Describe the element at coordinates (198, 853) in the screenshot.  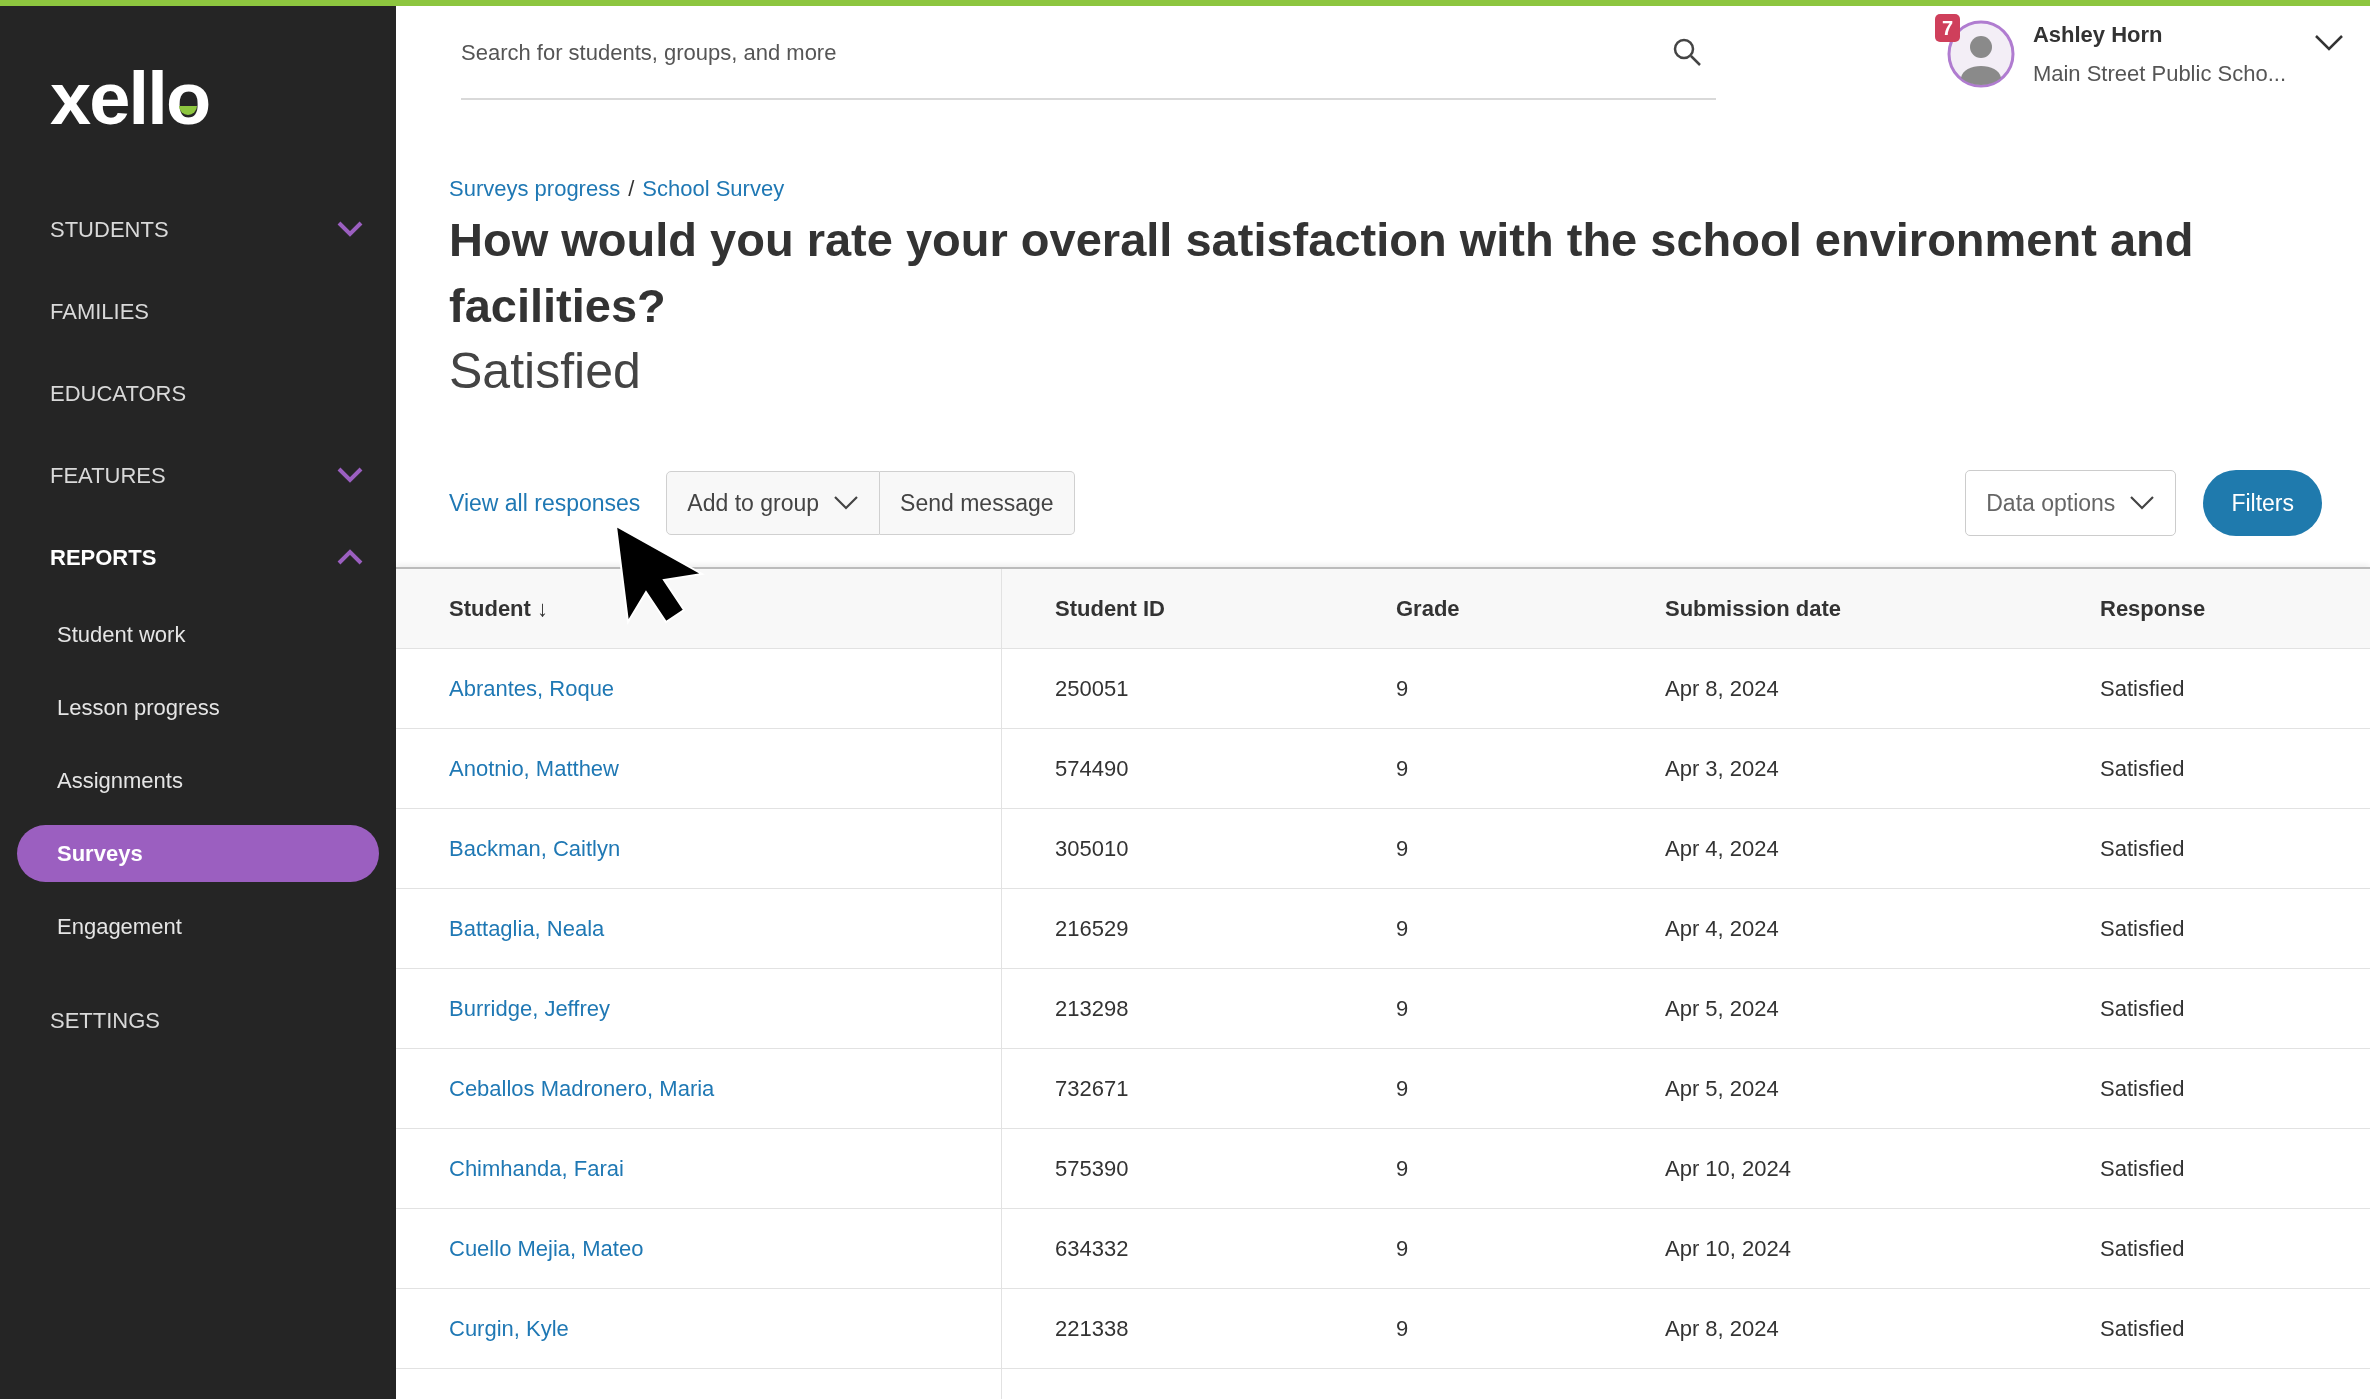
I see `sidebar-item: Surveys` at that location.